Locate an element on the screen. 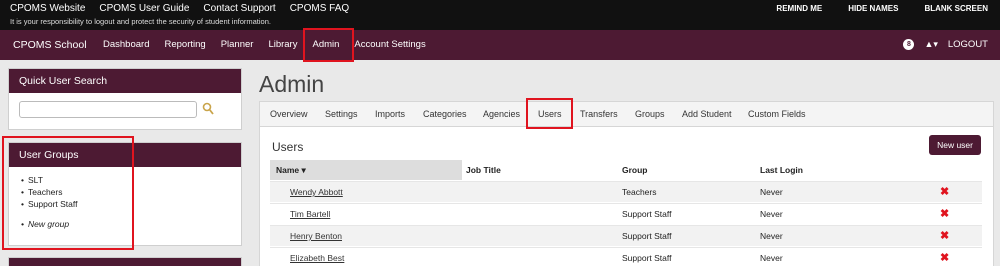 The image size is (1000, 266). column-job-title: Job Title is located at coordinates (483, 170).